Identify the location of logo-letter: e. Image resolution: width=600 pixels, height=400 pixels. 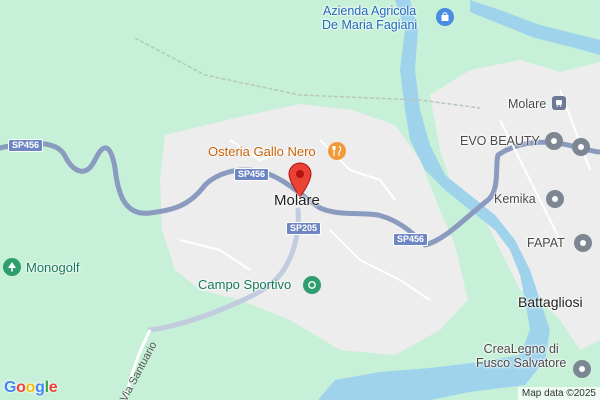
(53, 387).